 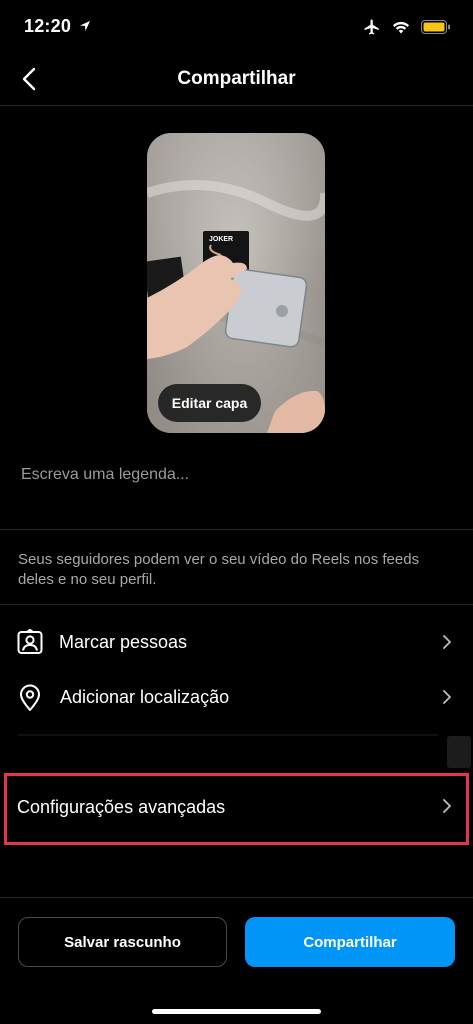 What do you see at coordinates (236, 105) in the screenshot?
I see `header-divider` at bounding box center [236, 105].